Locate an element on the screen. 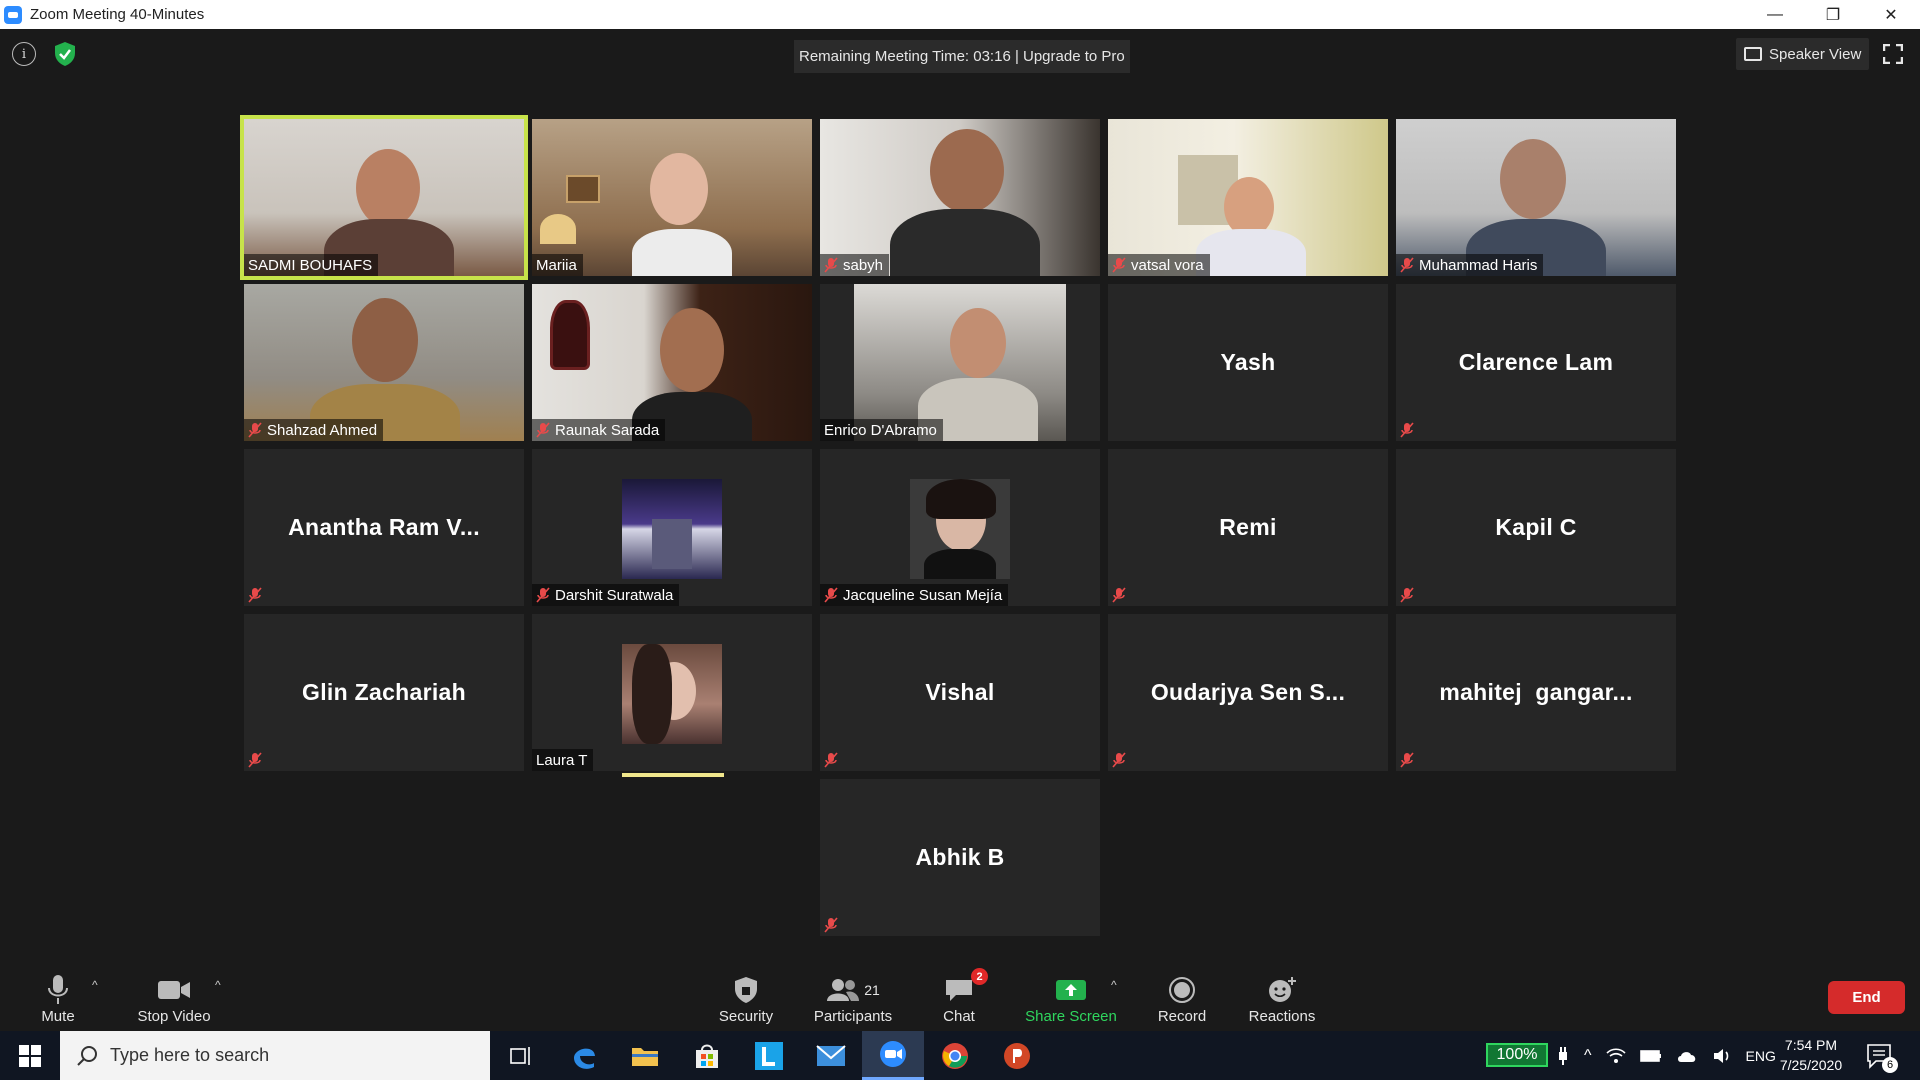 Image resolution: width=1920 pixels, height=1080 pixels. reactions-smiley-icon is located at coordinates (1282, 989).